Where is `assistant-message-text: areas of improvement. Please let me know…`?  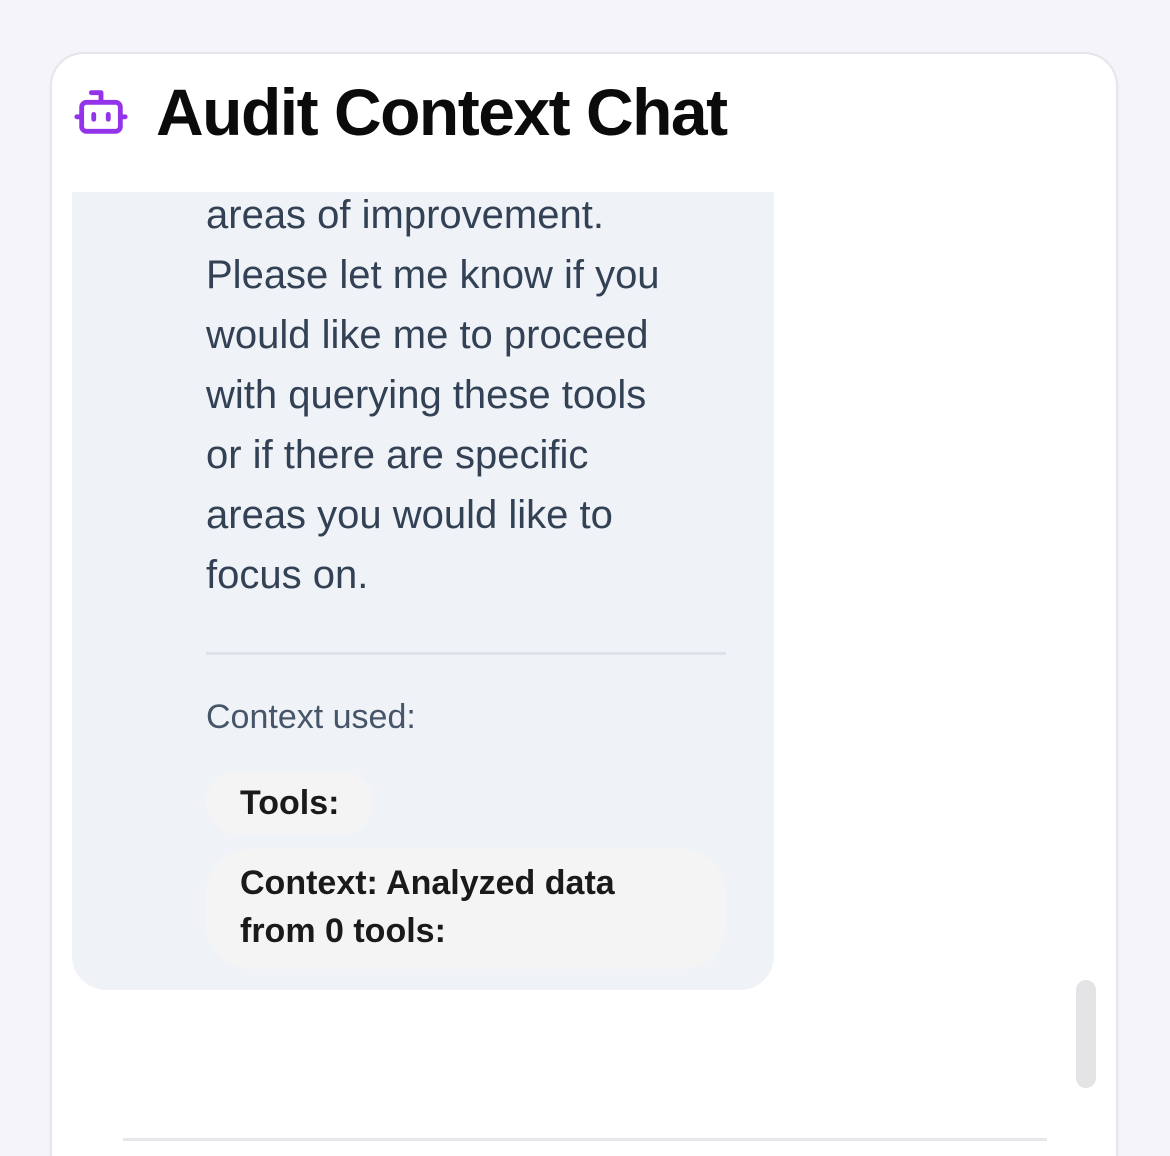 assistant-message-text: areas of improvement. Please let me know… is located at coordinates (433, 395).